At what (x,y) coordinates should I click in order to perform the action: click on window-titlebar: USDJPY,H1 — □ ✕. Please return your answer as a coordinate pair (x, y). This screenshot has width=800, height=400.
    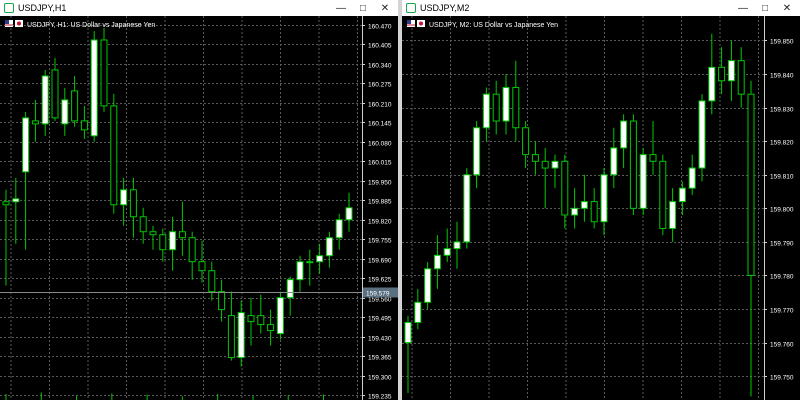
    Looking at the image, I should click on (199, 8).